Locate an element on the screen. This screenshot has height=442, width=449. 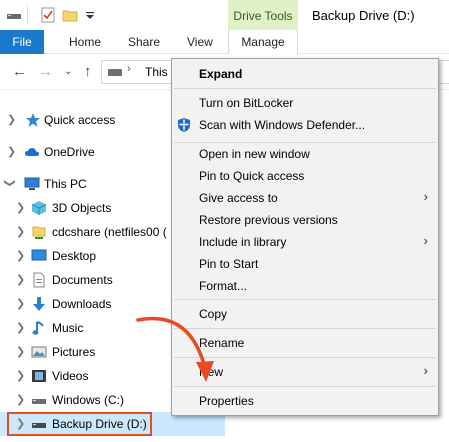
tree-item-label: cdcshare (netfiles00 ( is located at coordinates (109, 232).